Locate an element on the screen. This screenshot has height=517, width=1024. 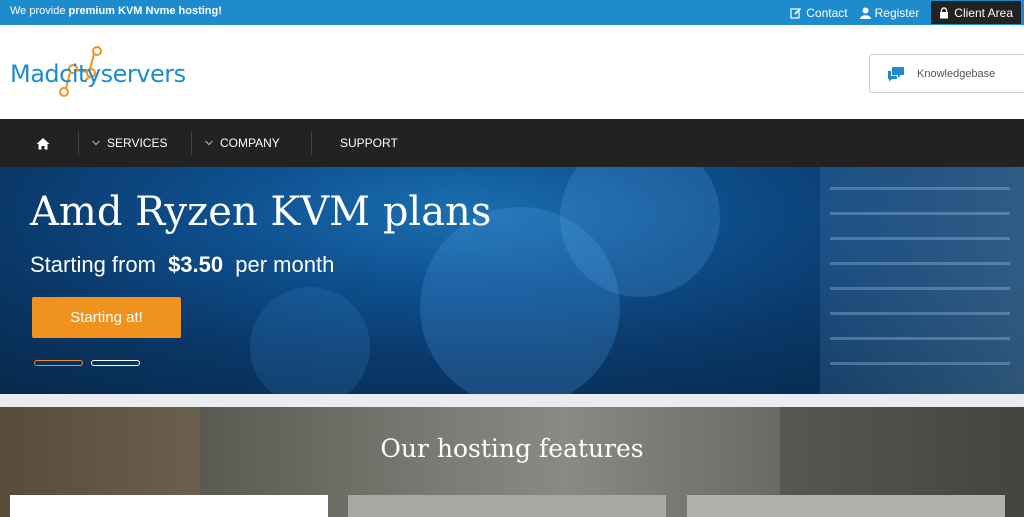
contact-link: Contact is located at coordinates (819, 12).